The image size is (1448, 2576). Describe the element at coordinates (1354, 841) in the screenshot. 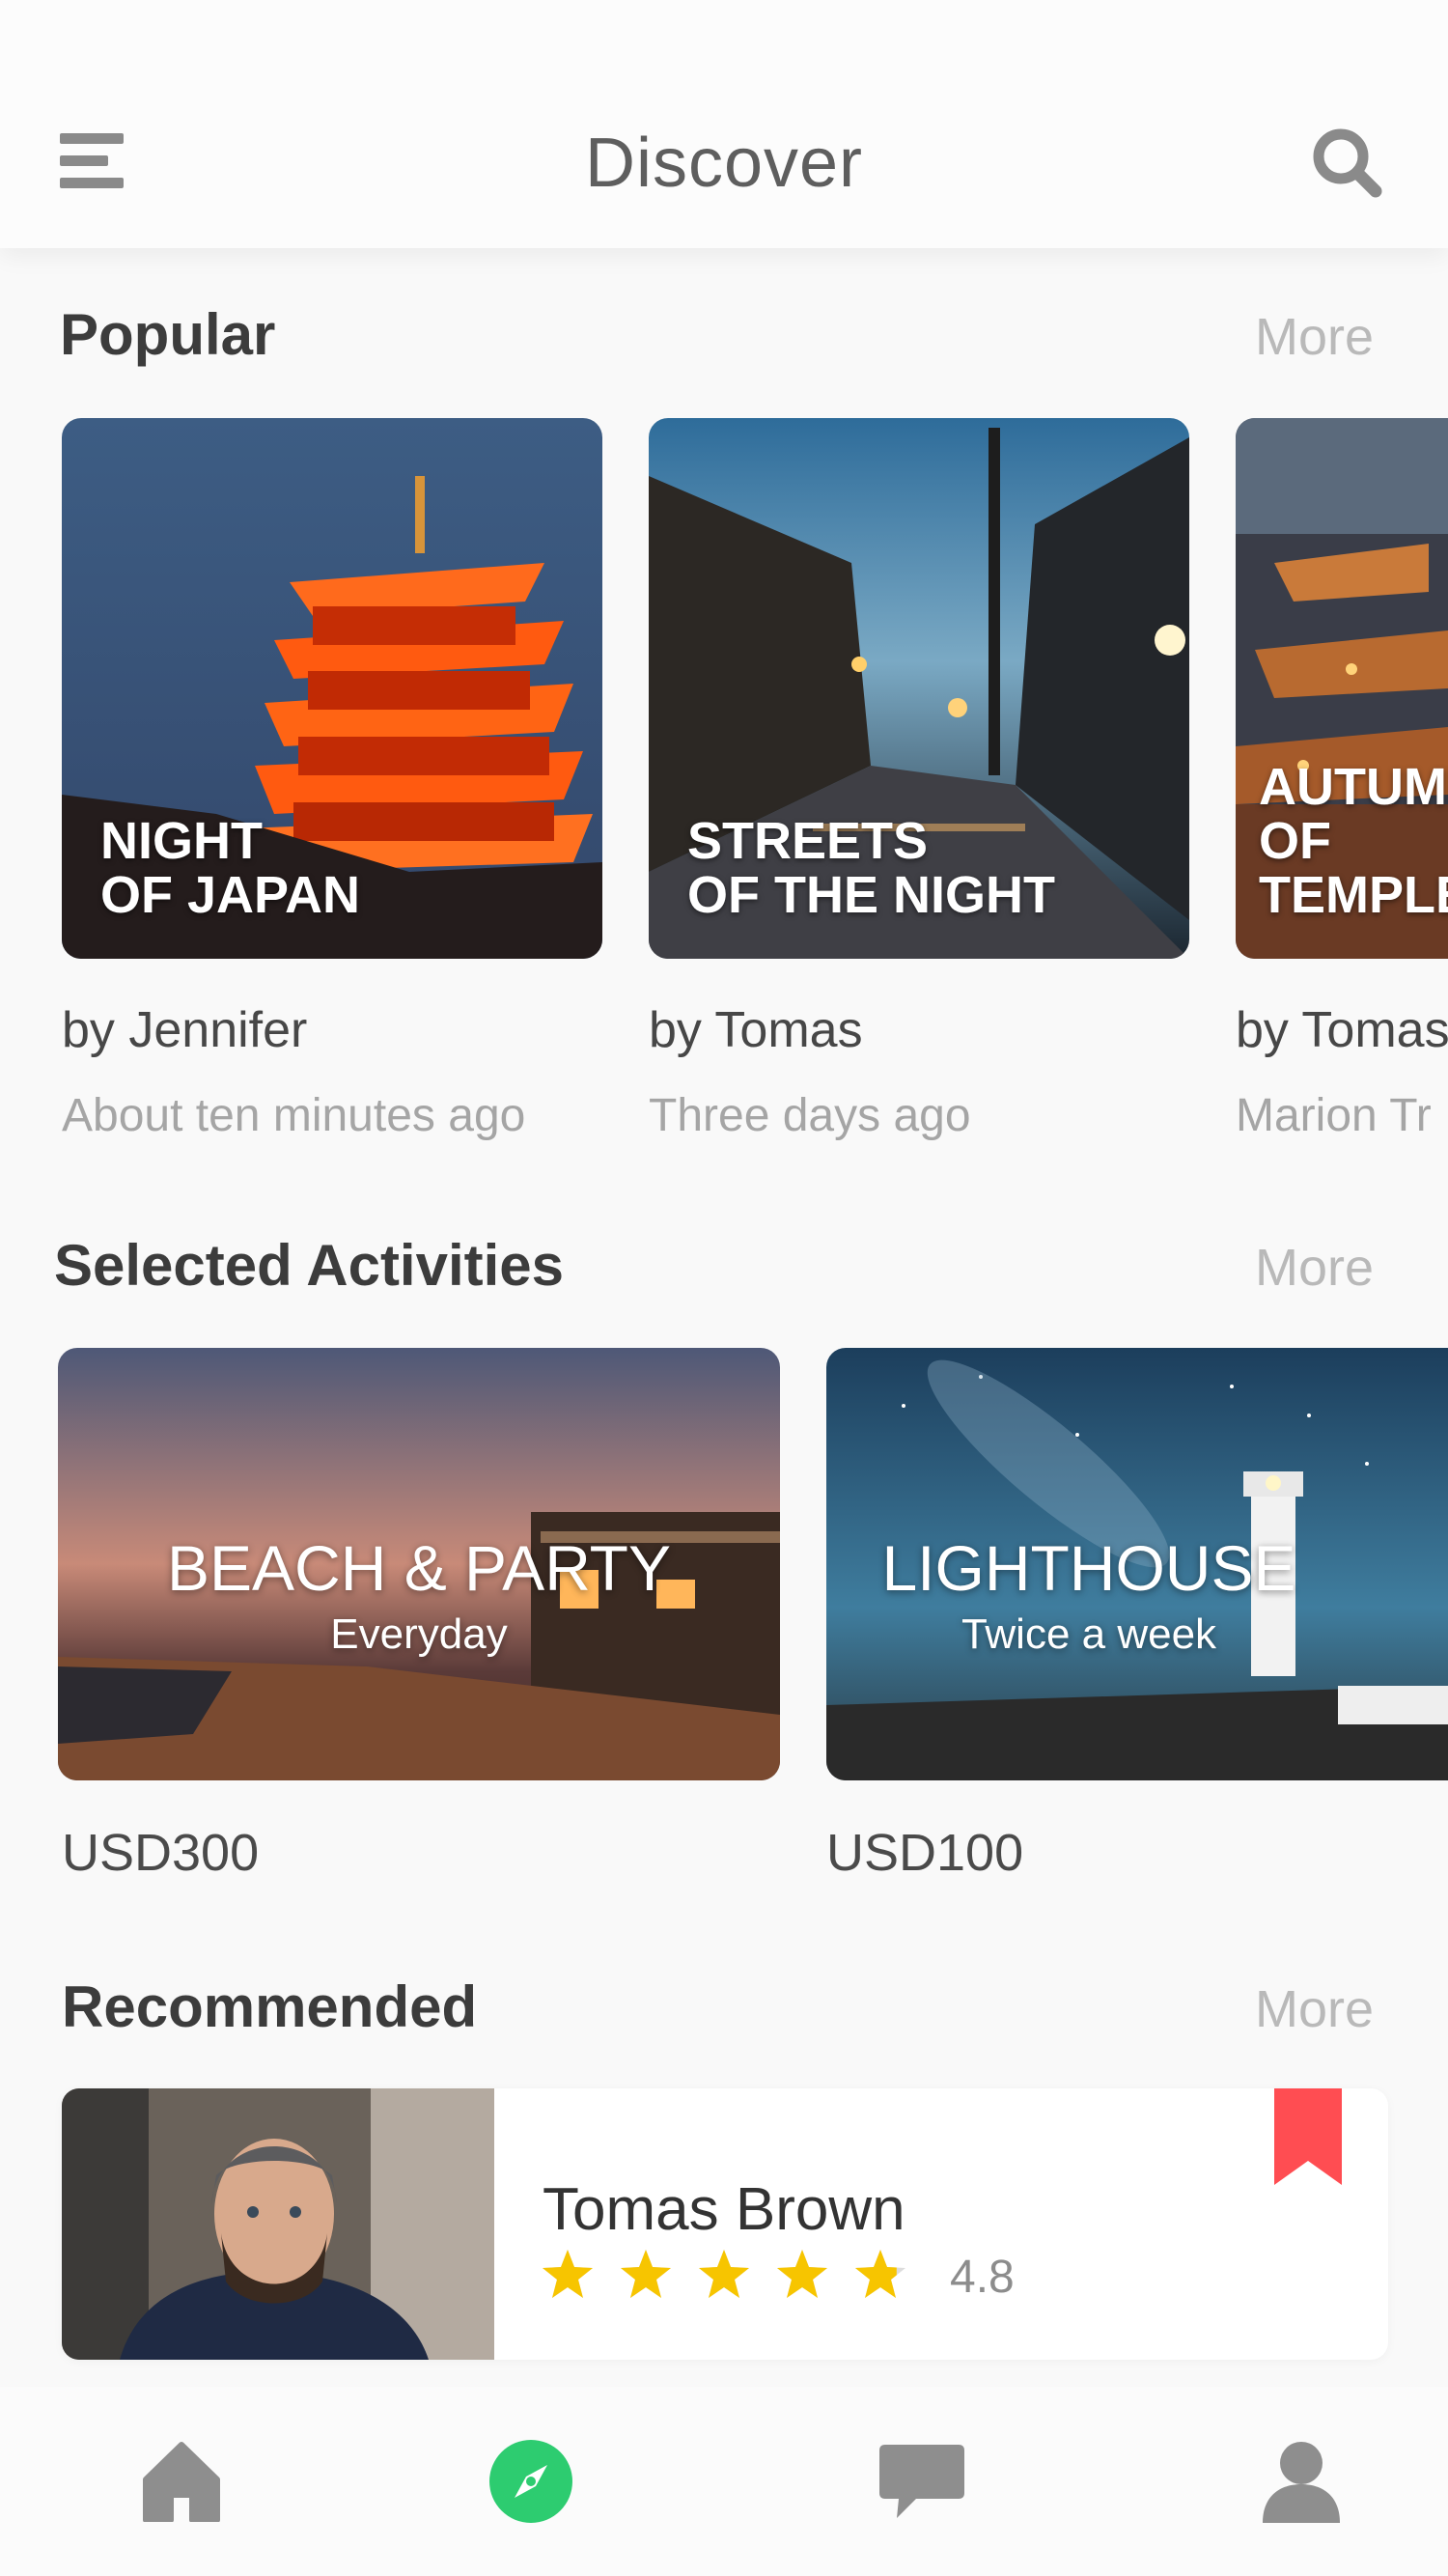

I see `popular-card-caption: AUTUMN OF TEMPLES` at that location.